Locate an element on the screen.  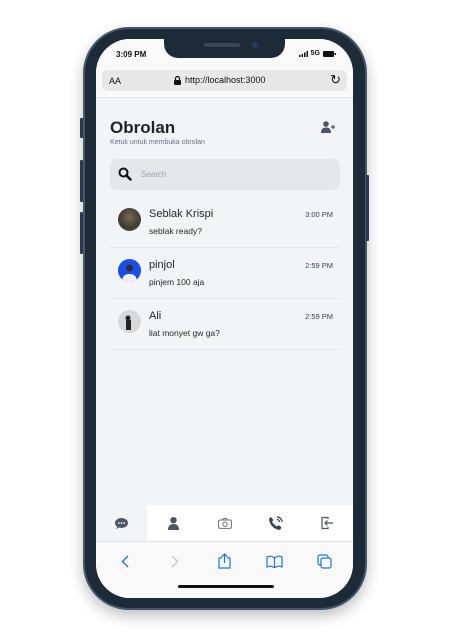
nav-contacts is located at coordinates (172, 523).